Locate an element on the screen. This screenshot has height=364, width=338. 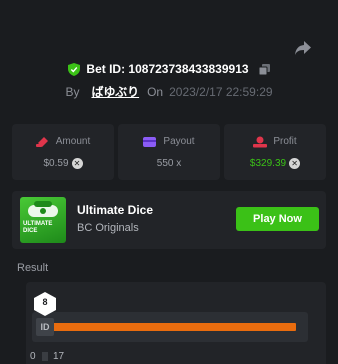
range-tick is located at coordinates (45, 356).